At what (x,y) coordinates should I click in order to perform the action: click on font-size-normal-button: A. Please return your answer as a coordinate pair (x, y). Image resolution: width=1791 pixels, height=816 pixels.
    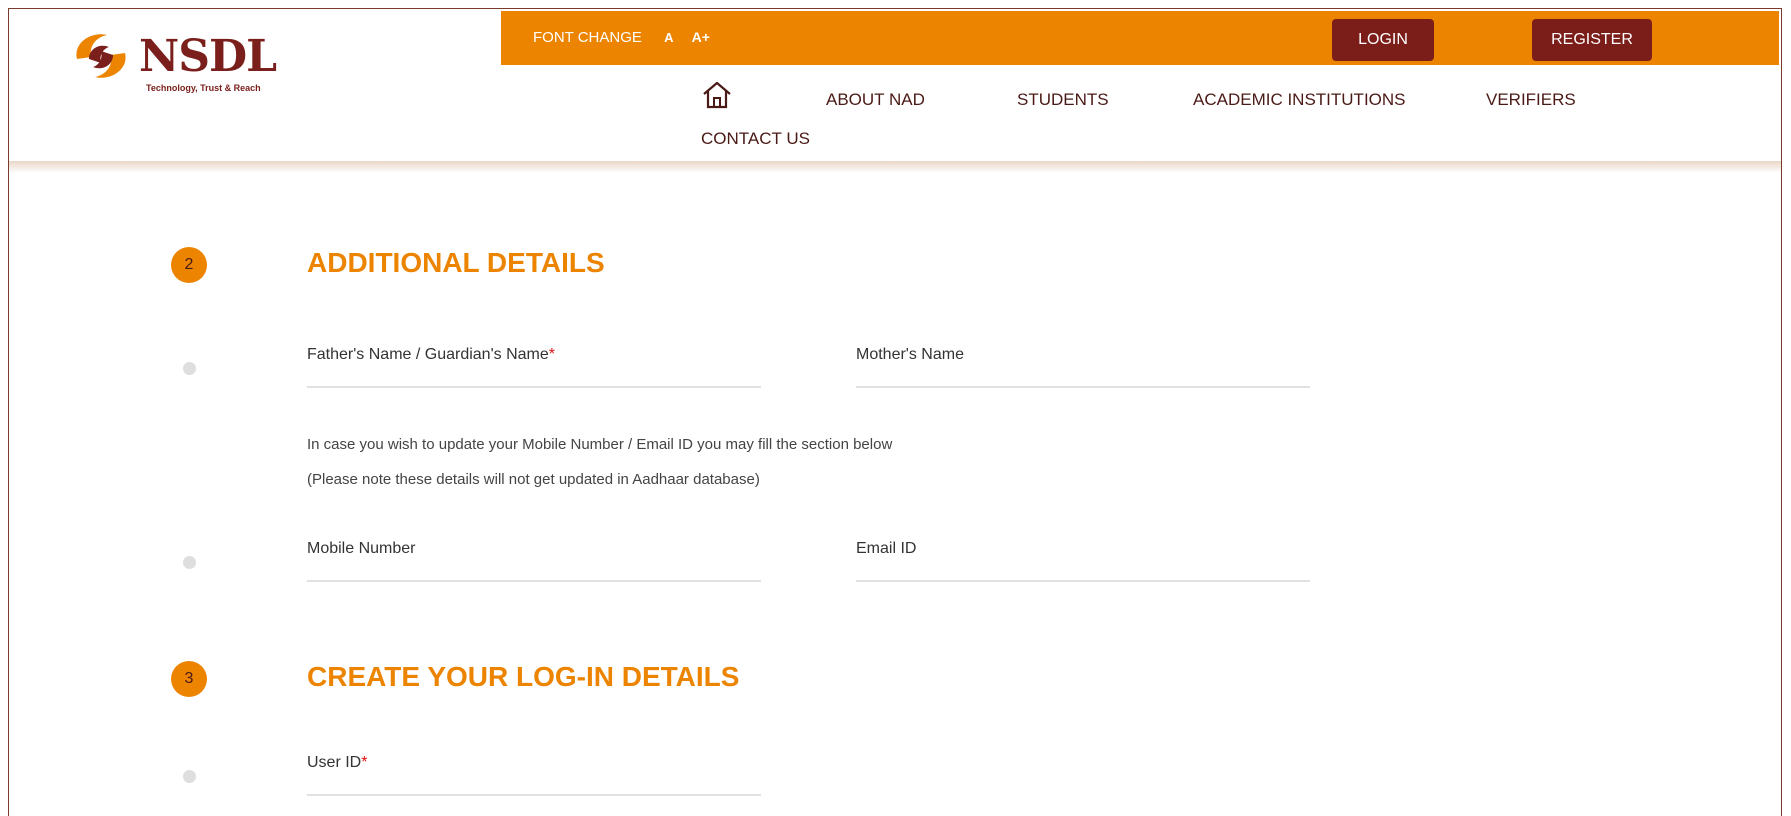
    Looking at the image, I should click on (668, 37).